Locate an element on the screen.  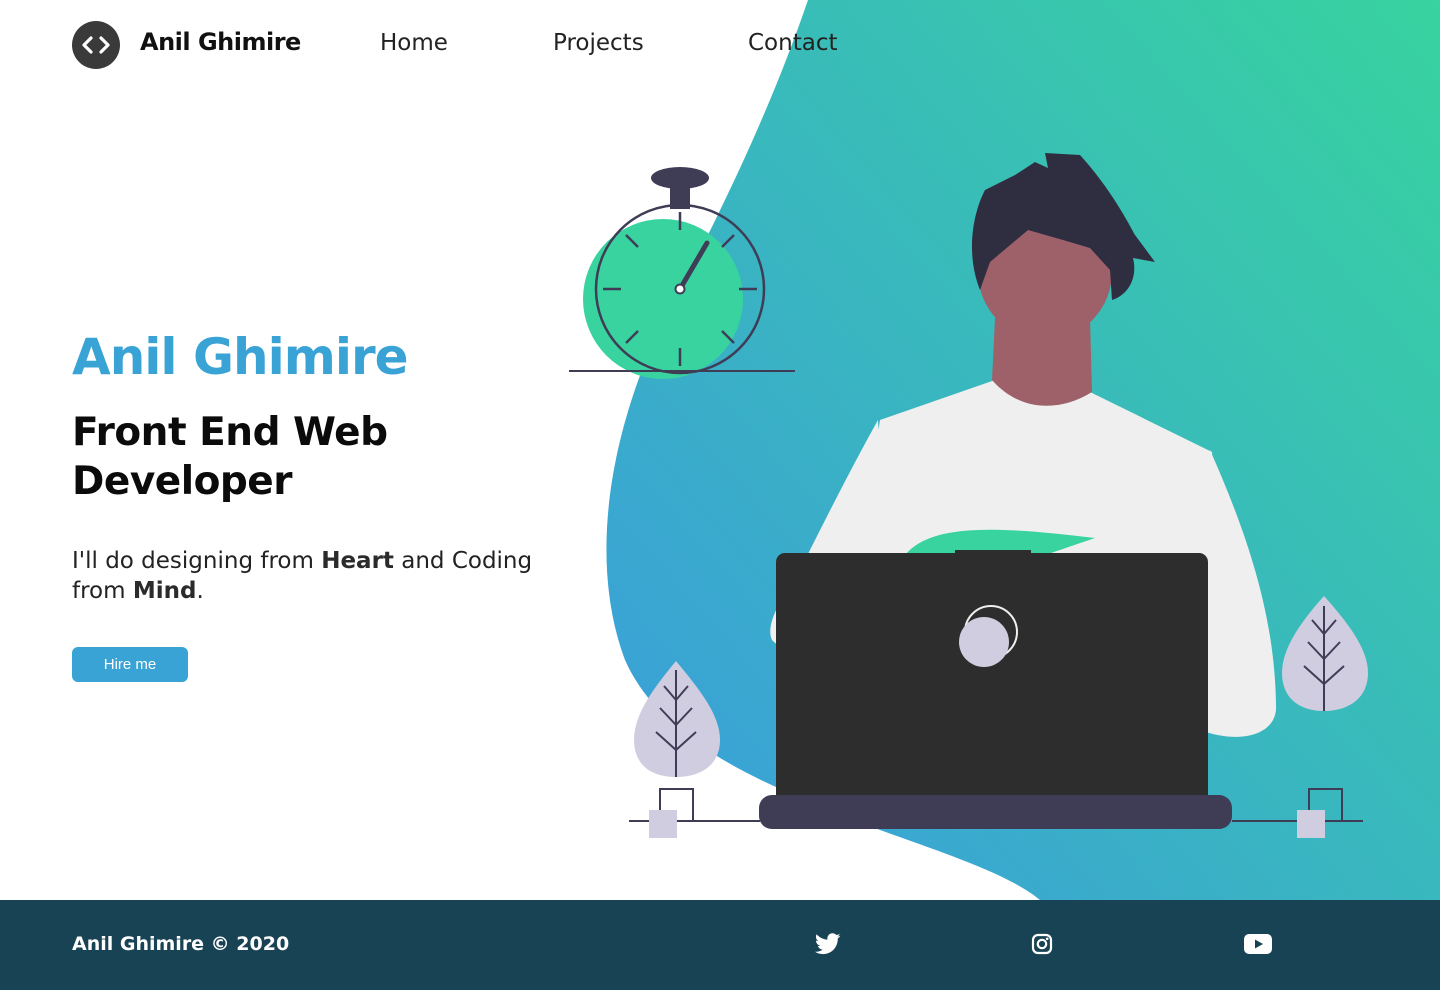
logo-badge is located at coordinates (96, 45).